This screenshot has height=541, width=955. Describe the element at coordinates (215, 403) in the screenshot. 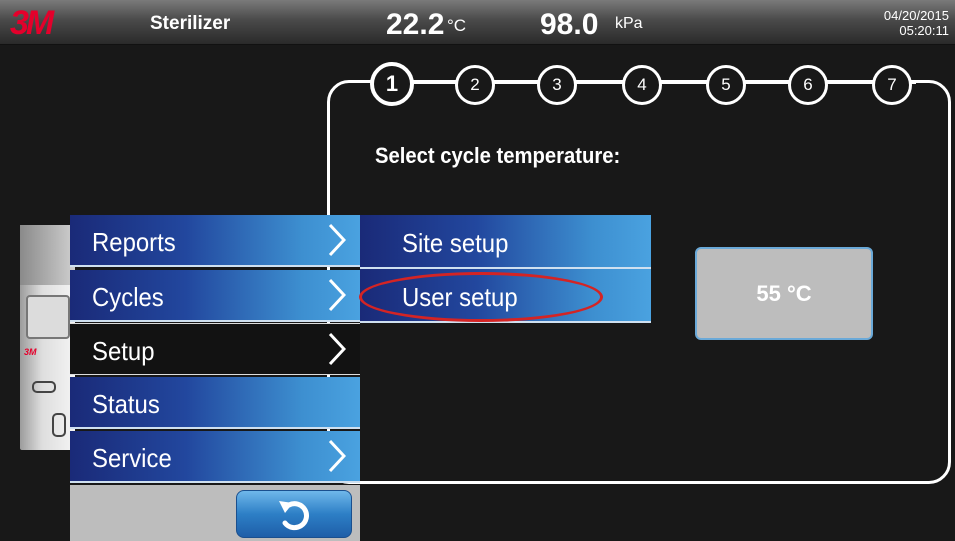

I see `menu-item-status: Status` at that location.